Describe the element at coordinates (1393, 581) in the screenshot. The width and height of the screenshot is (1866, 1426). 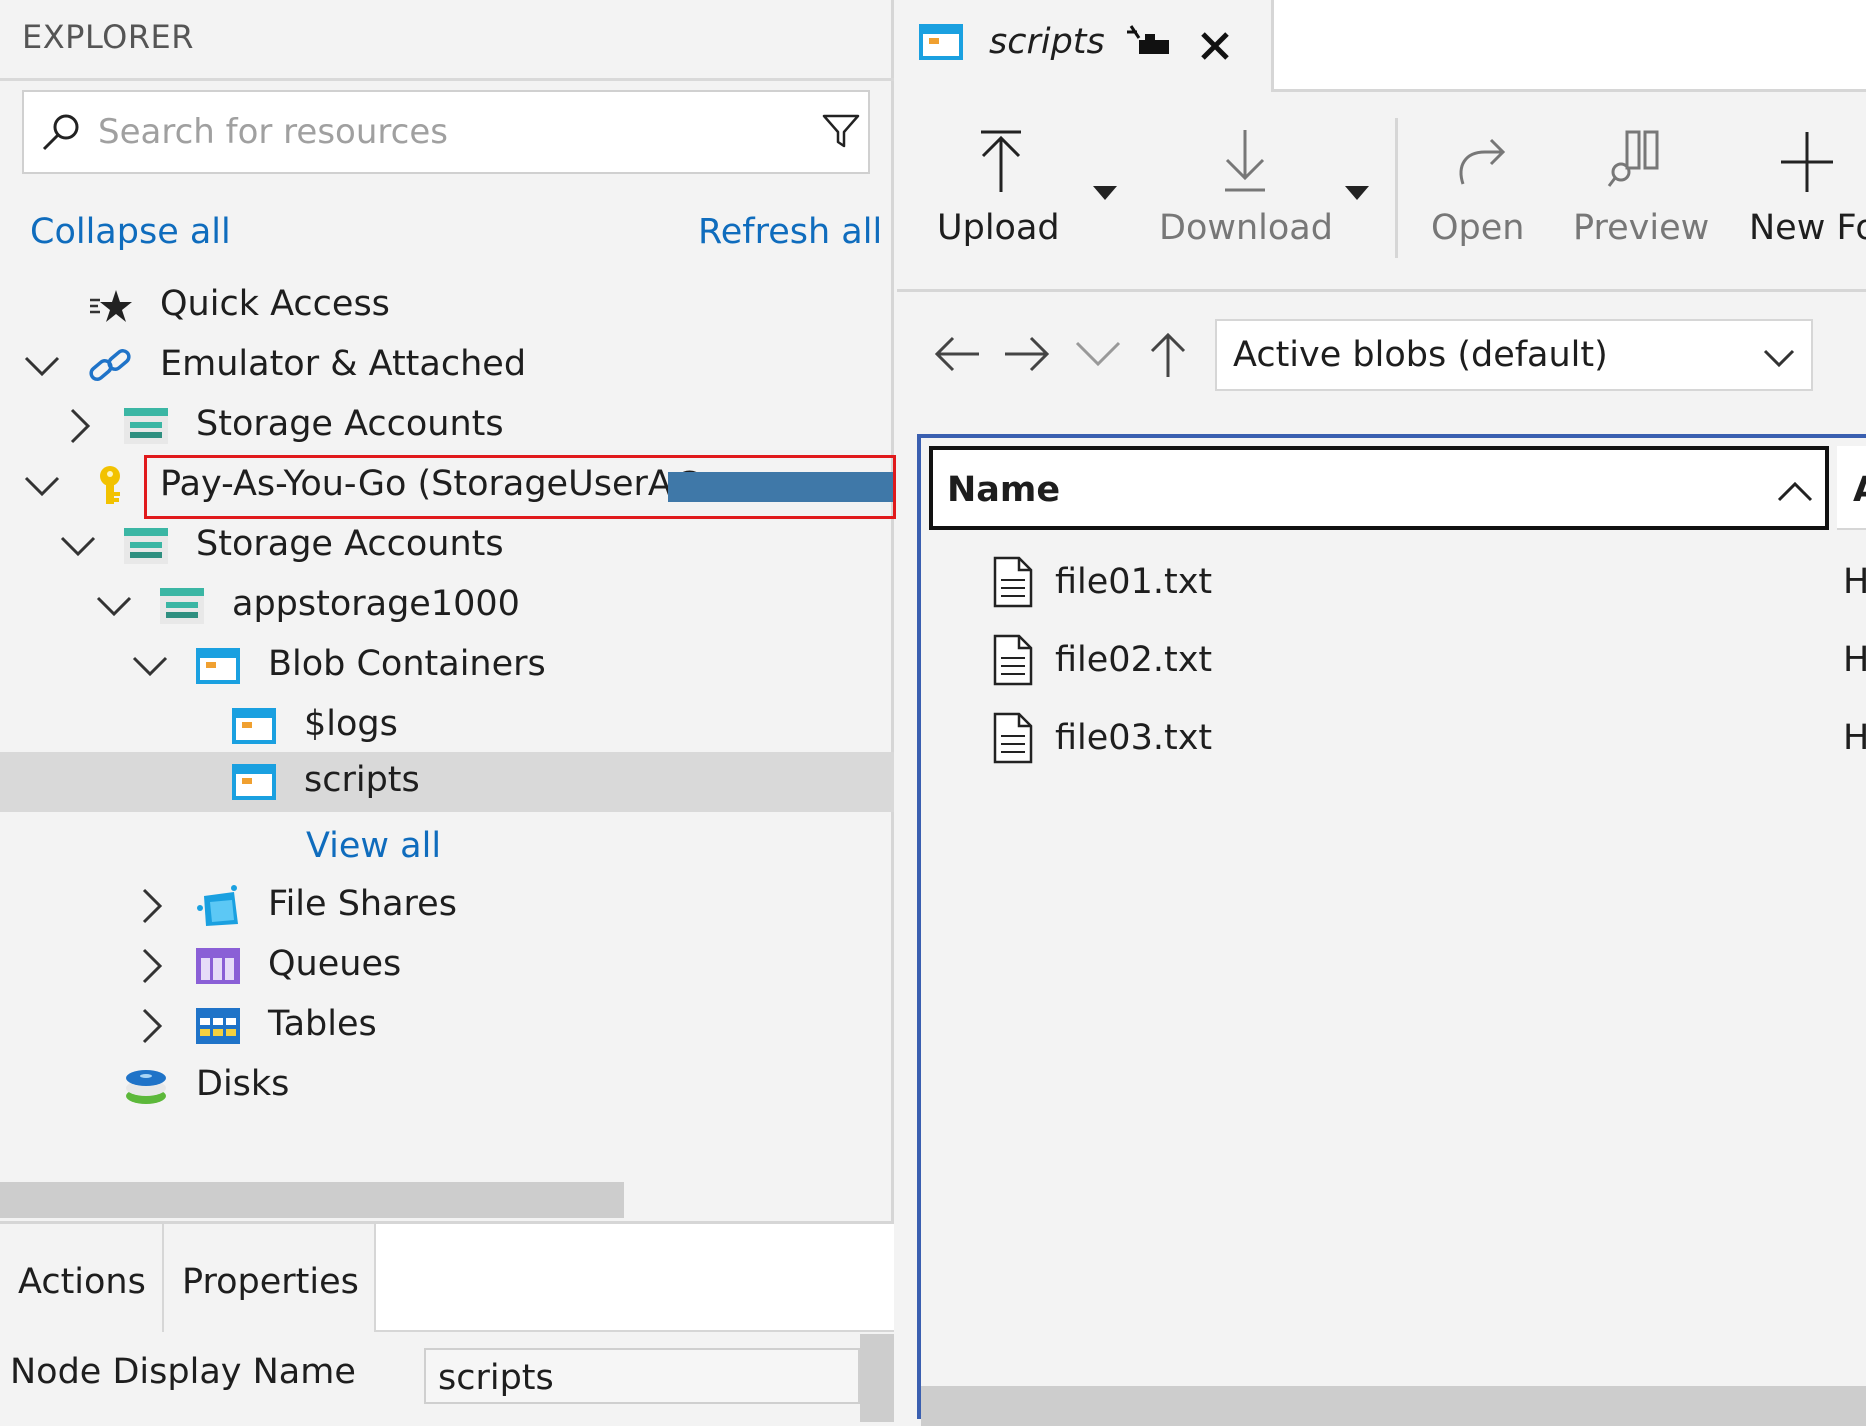
I see `file-row: file01.txt H` at that location.